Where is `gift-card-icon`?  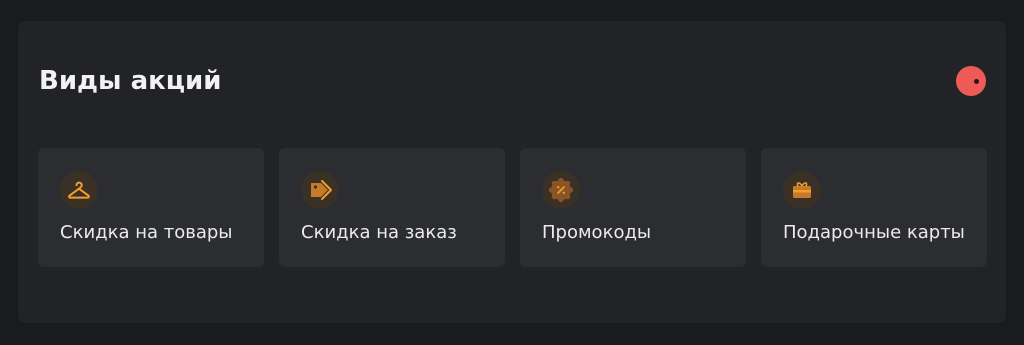 gift-card-icon is located at coordinates (802, 190).